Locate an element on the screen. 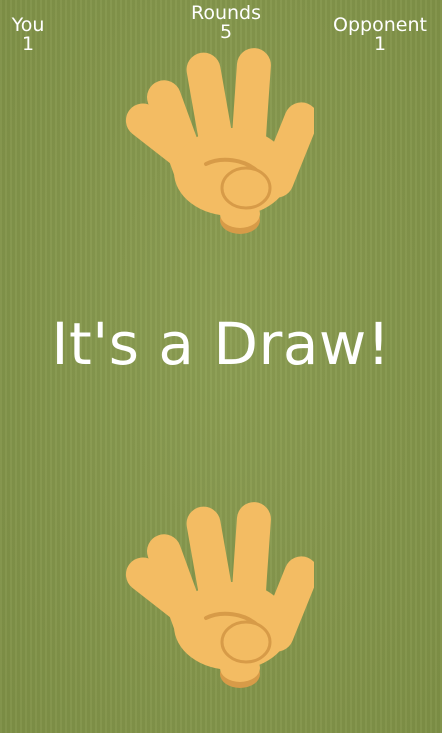 Image resolution: width=442 pixels, height=733 pixels. opponent-score: Opponent 1 is located at coordinates (380, 35).